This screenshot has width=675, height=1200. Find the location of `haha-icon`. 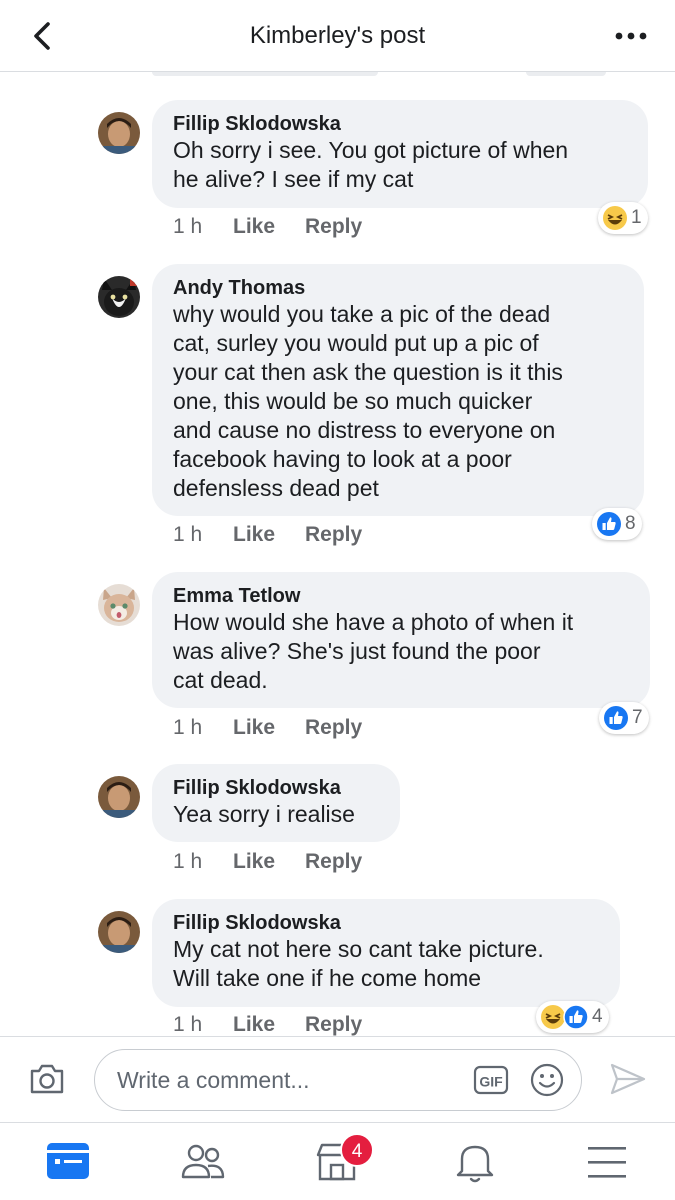

haha-icon is located at coordinates (615, 218).